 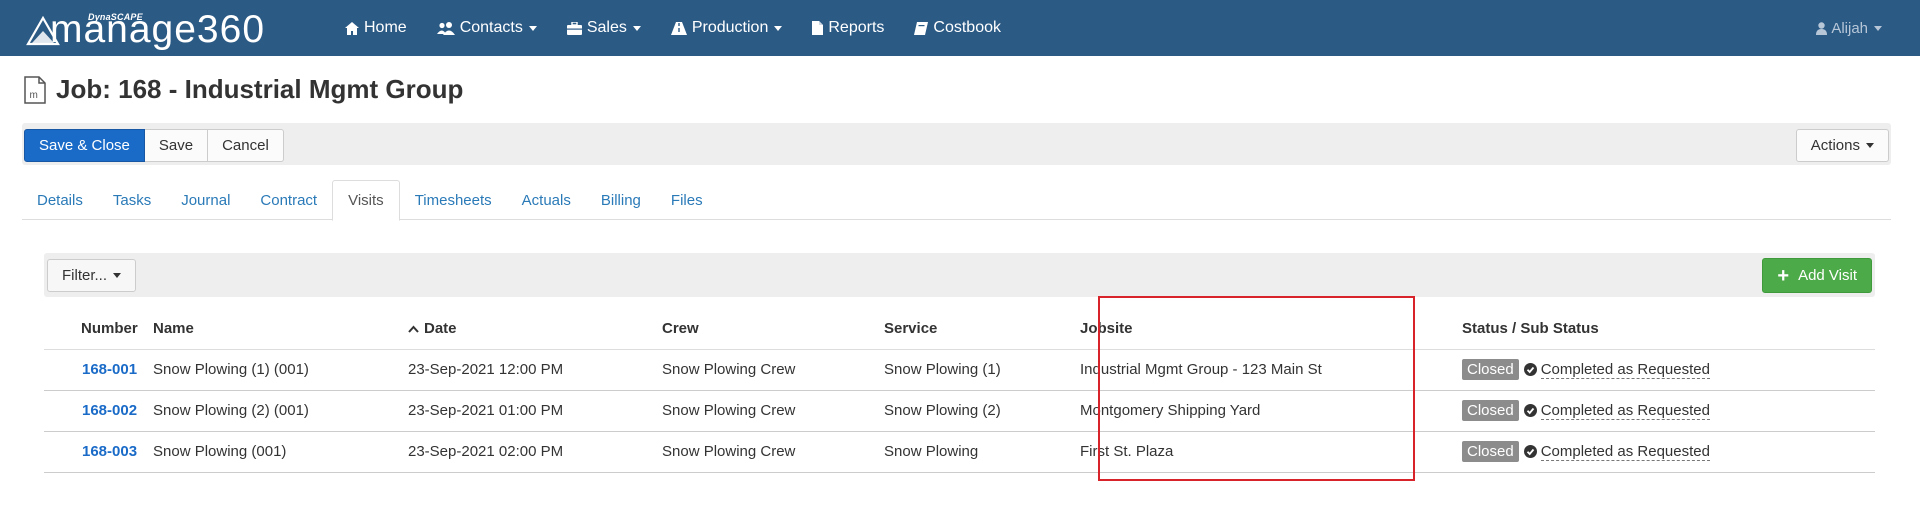 What do you see at coordinates (491, 27) in the screenshot?
I see `nav-contacts-label: Contacts` at bounding box center [491, 27].